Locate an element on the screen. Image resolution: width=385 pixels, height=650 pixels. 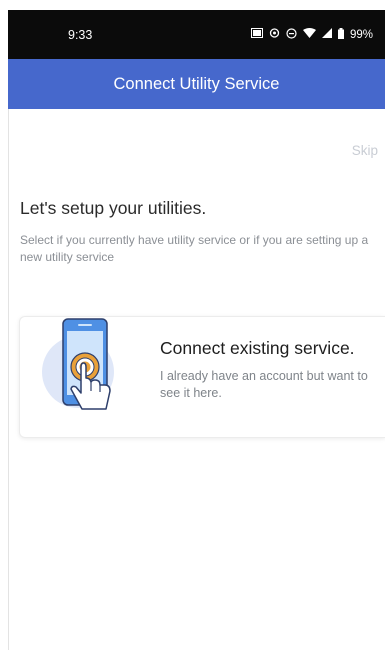
status-bar: 9:33 99% is located at coordinates (196, 34).